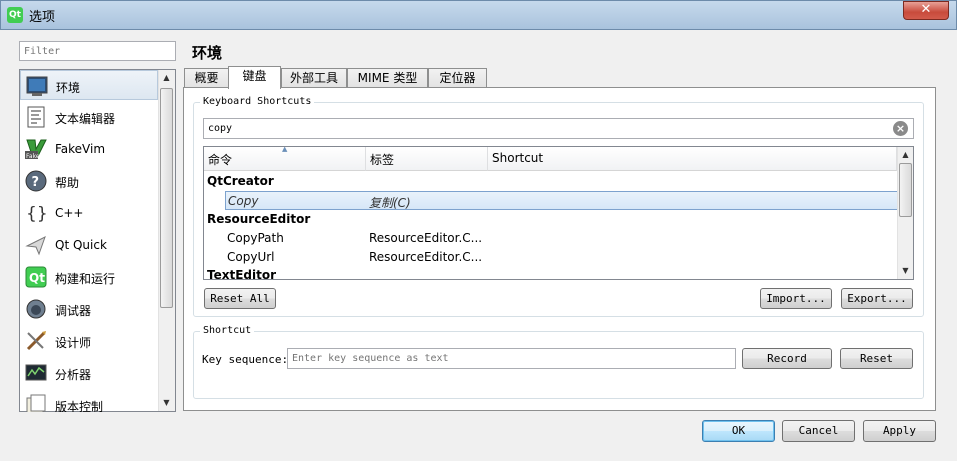 The image size is (957, 461). I want to click on build-run-icon: Qt, so click(36, 277).